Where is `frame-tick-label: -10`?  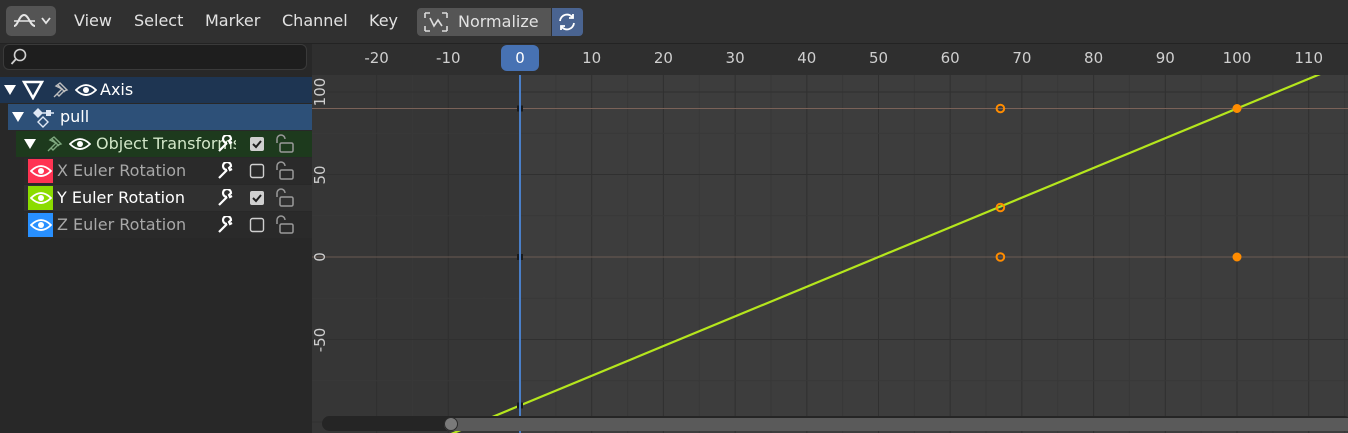
frame-tick-label: -10 is located at coordinates (448, 58).